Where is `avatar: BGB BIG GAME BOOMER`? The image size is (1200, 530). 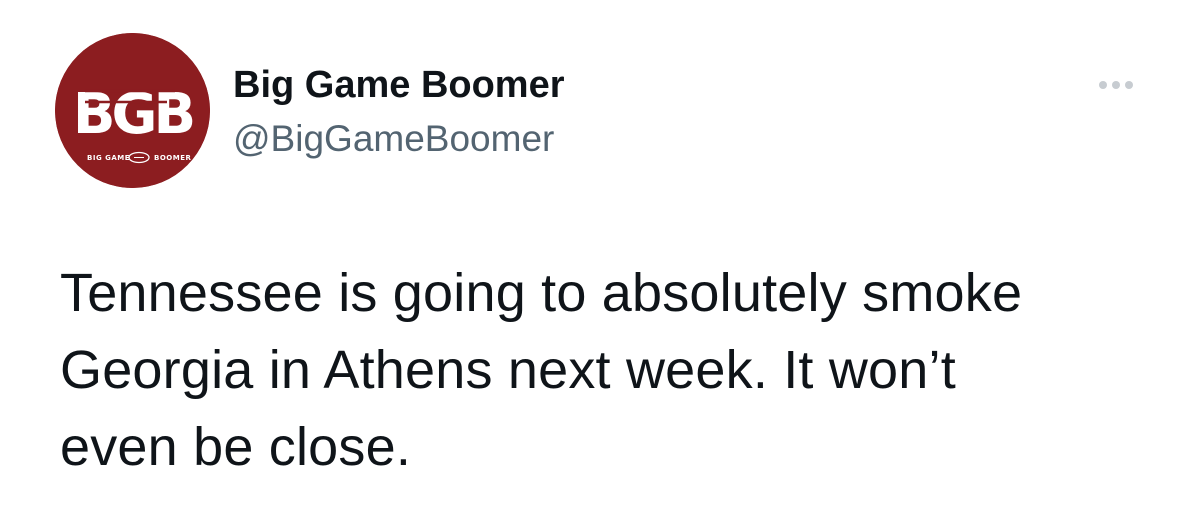
avatar: BGB BIG GAME BOOMER is located at coordinates (132, 110).